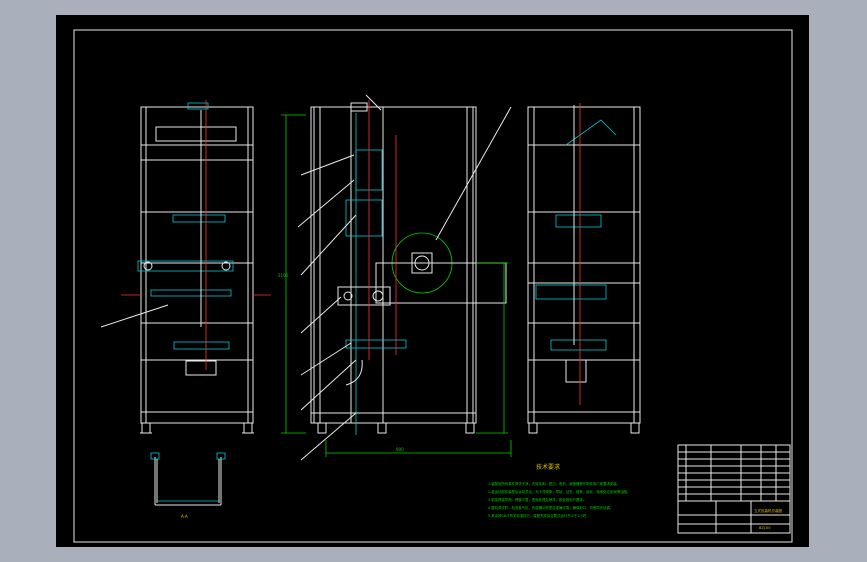 This screenshot has width=867, height=562. Describe the element at coordinates (188, 479) in the screenshot. I see `section-view` at that location.